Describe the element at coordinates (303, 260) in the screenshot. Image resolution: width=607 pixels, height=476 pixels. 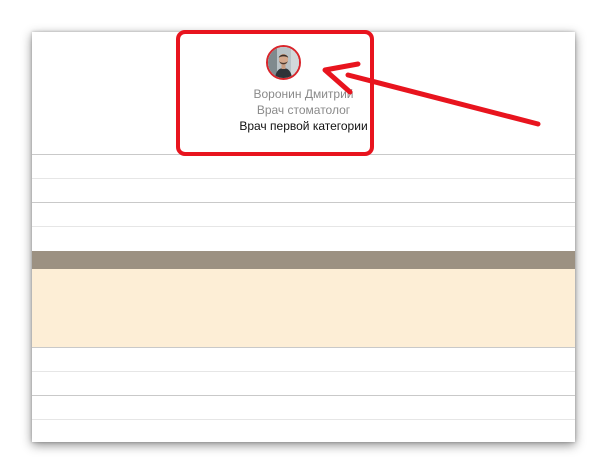
I see `section-header-band` at that location.